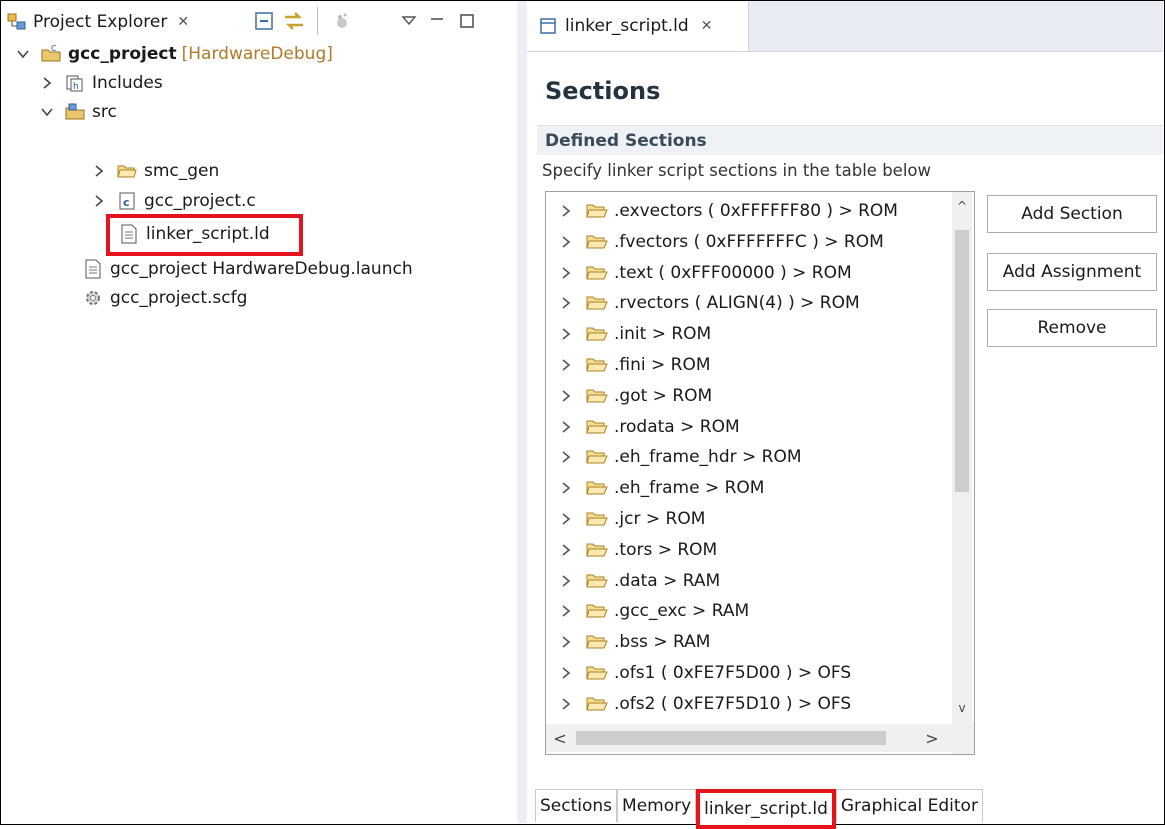 The image size is (1165, 829). What do you see at coordinates (104, 112) in the screenshot?
I see `src-label: src` at bounding box center [104, 112].